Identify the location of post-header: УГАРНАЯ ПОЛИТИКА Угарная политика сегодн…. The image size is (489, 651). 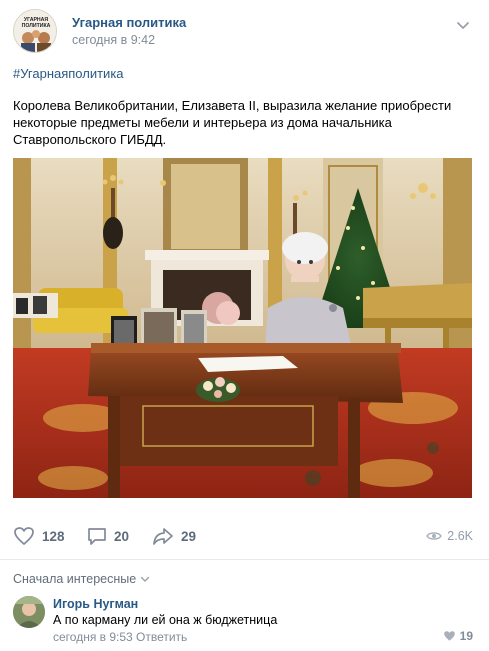
(244, 29).